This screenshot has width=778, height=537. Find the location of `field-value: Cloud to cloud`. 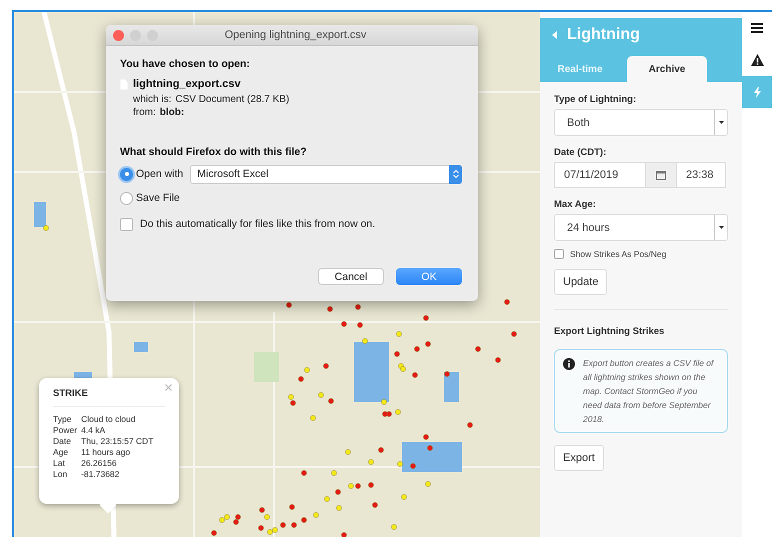

field-value: Cloud to cloud is located at coordinates (108, 419).